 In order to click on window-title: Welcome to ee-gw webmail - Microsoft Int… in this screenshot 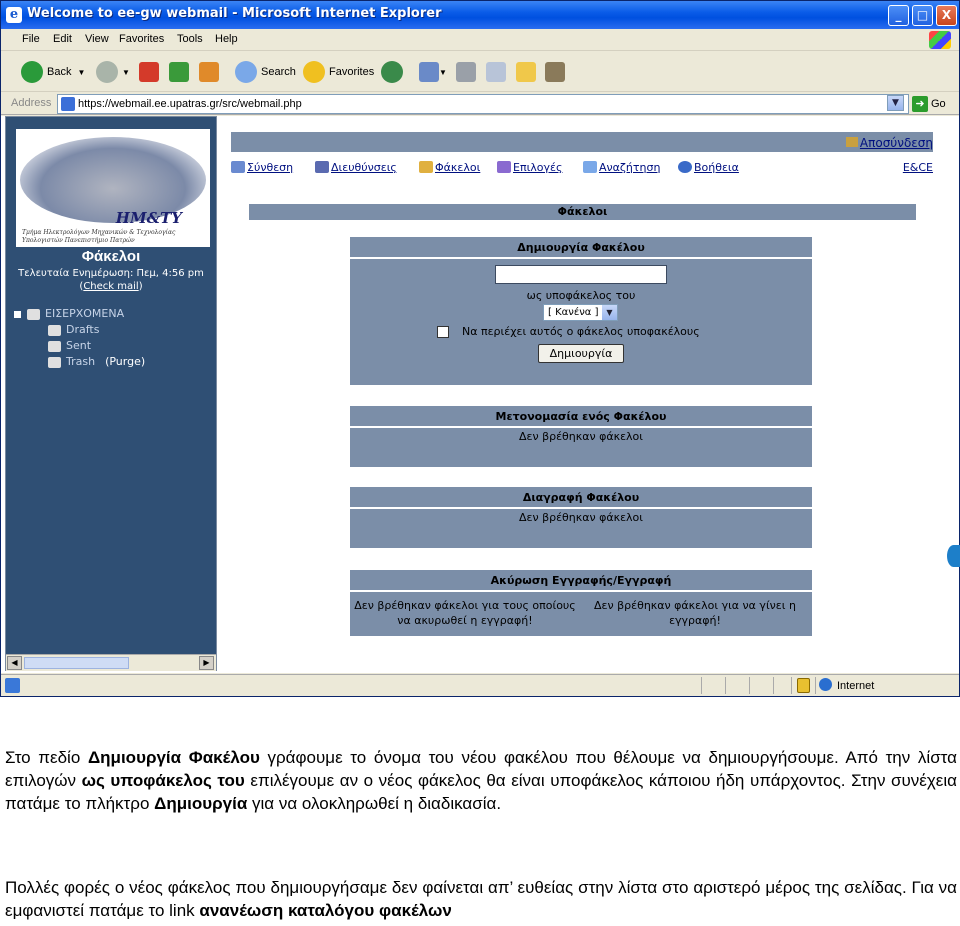, I will do `click(234, 13)`.